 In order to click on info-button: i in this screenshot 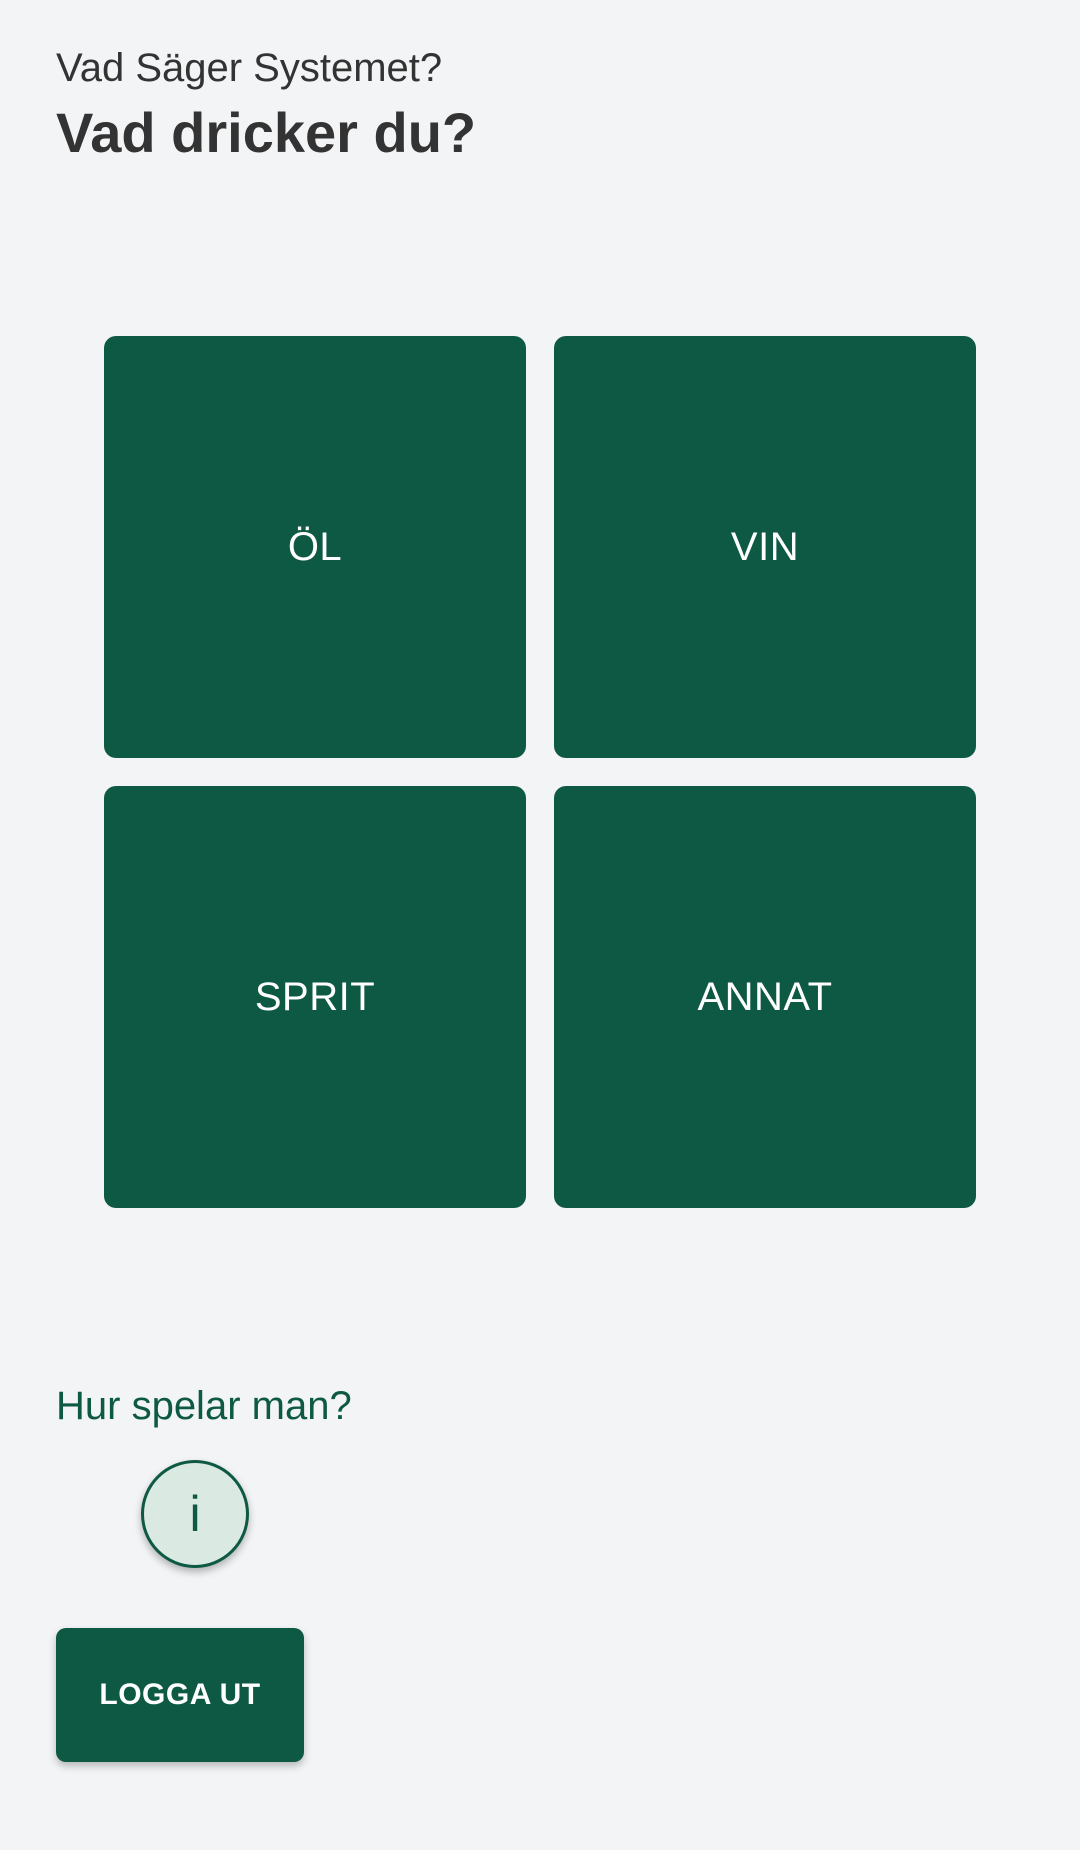, I will do `click(195, 1514)`.